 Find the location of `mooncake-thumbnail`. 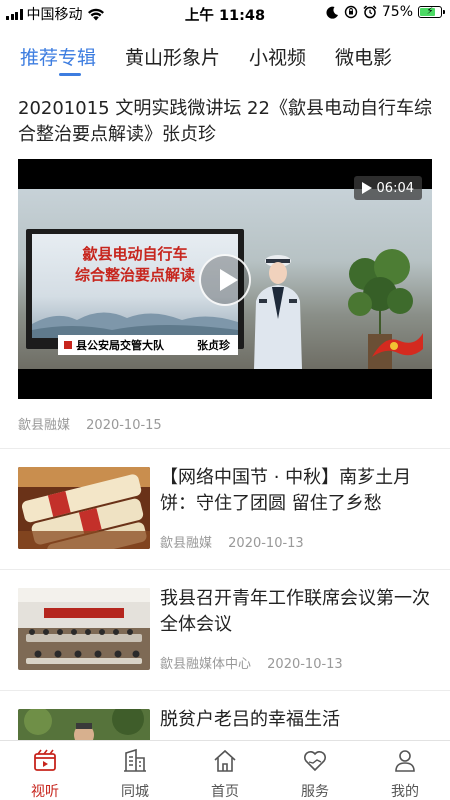

mooncake-thumbnail is located at coordinates (84, 508).